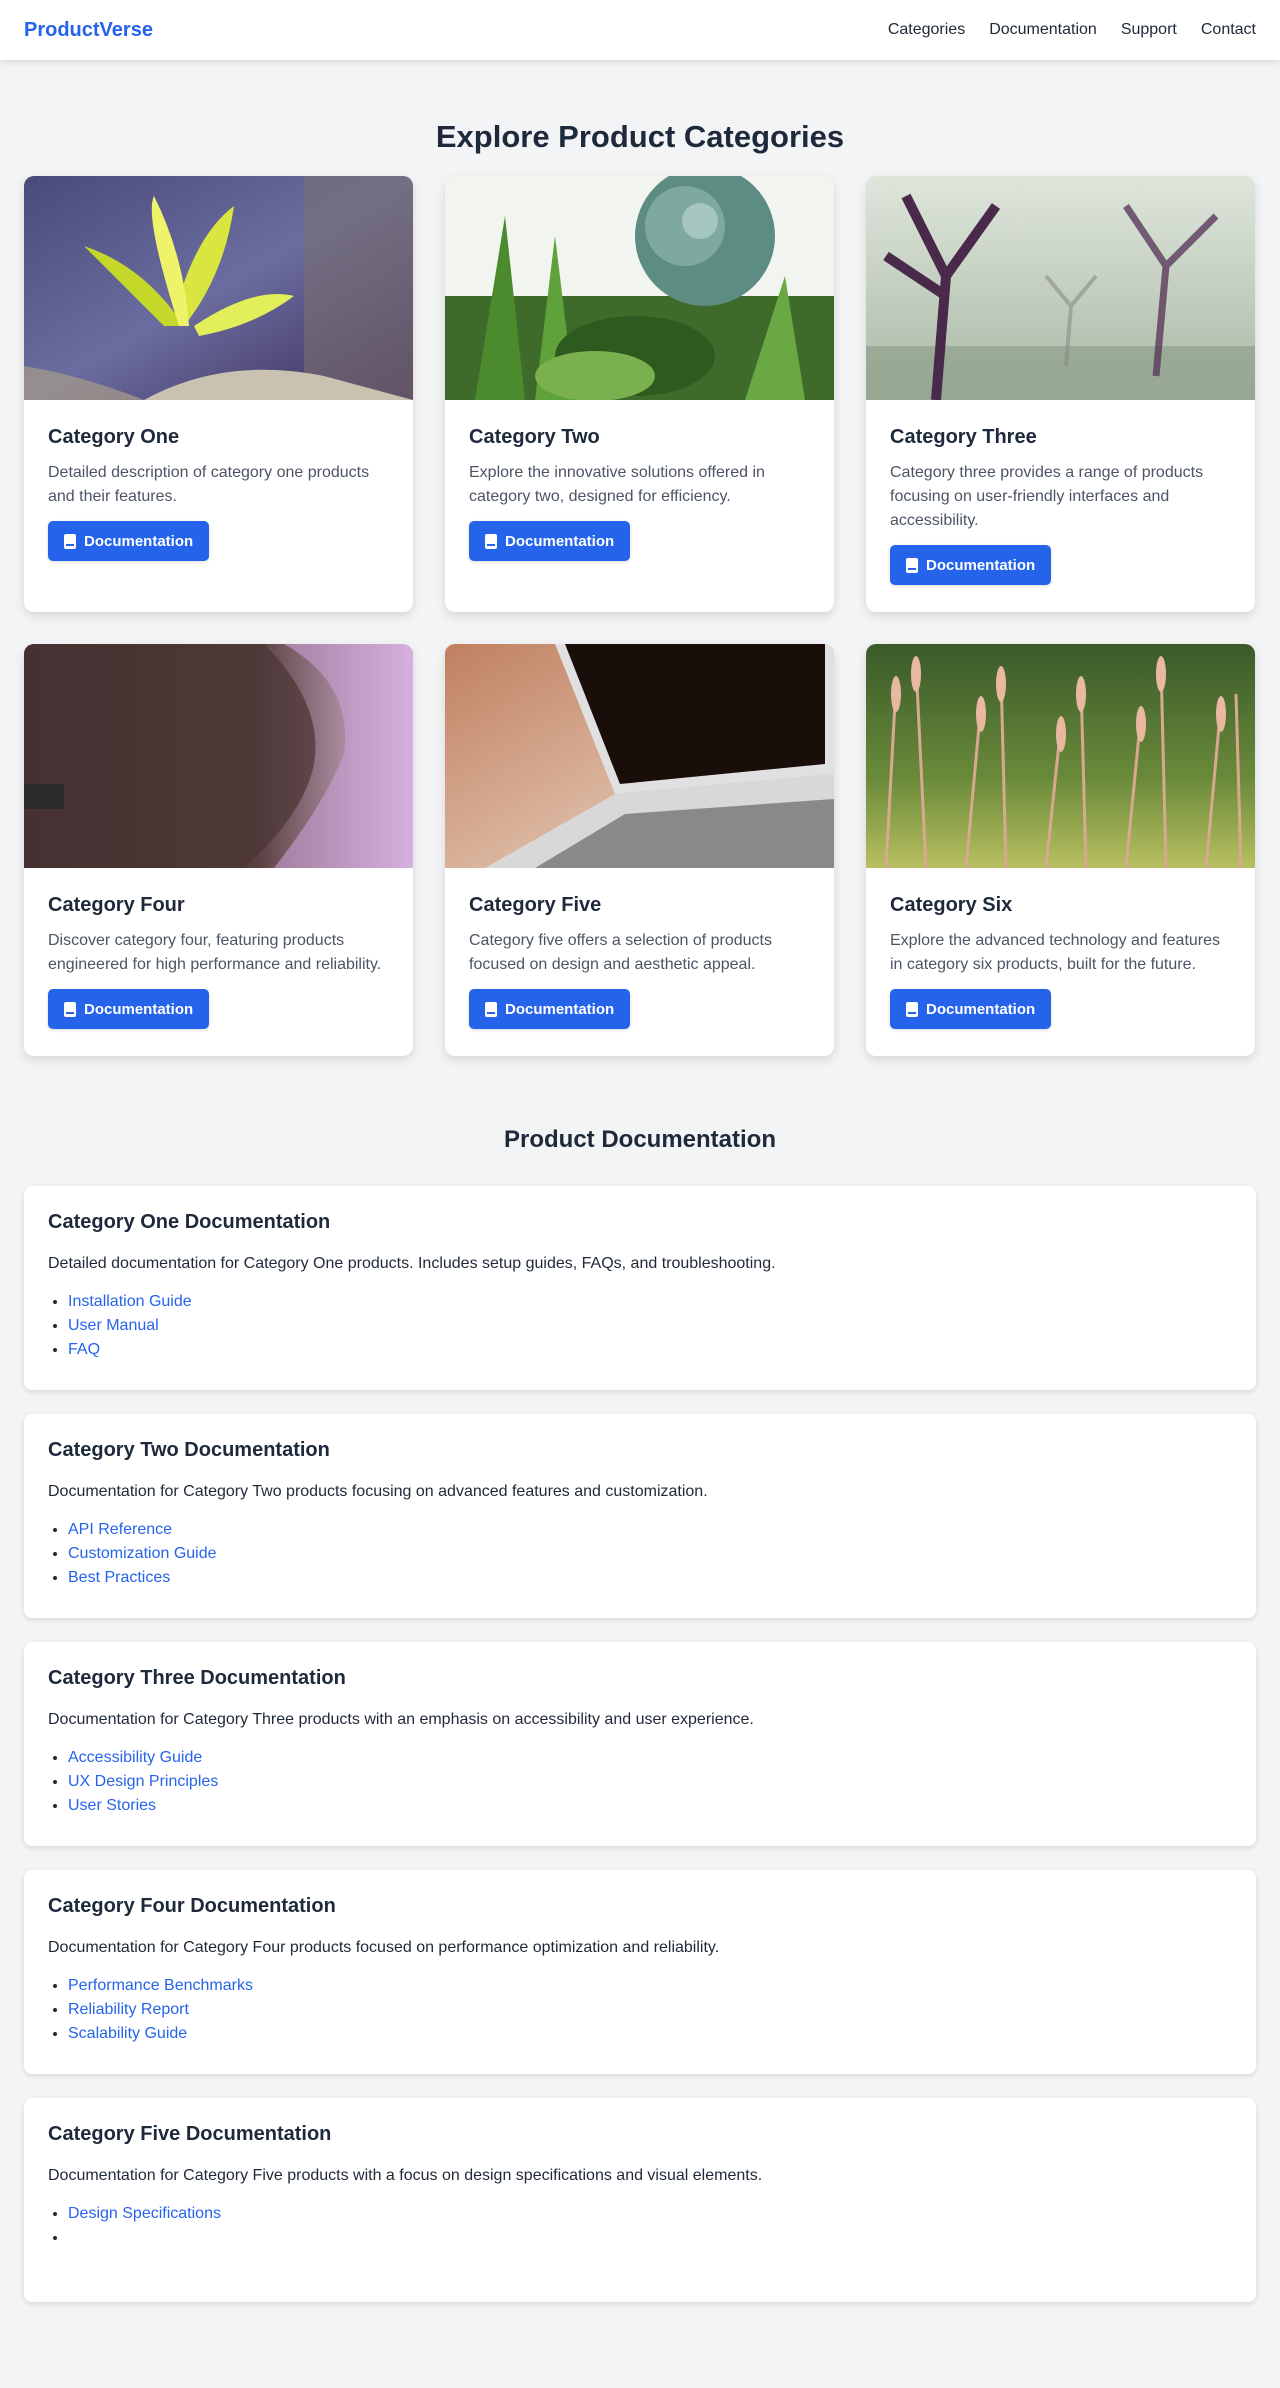 This screenshot has width=1280, height=2388. Describe the element at coordinates (1043, 30) in the screenshot. I see `nav-link-documentation: Documentation` at that location.